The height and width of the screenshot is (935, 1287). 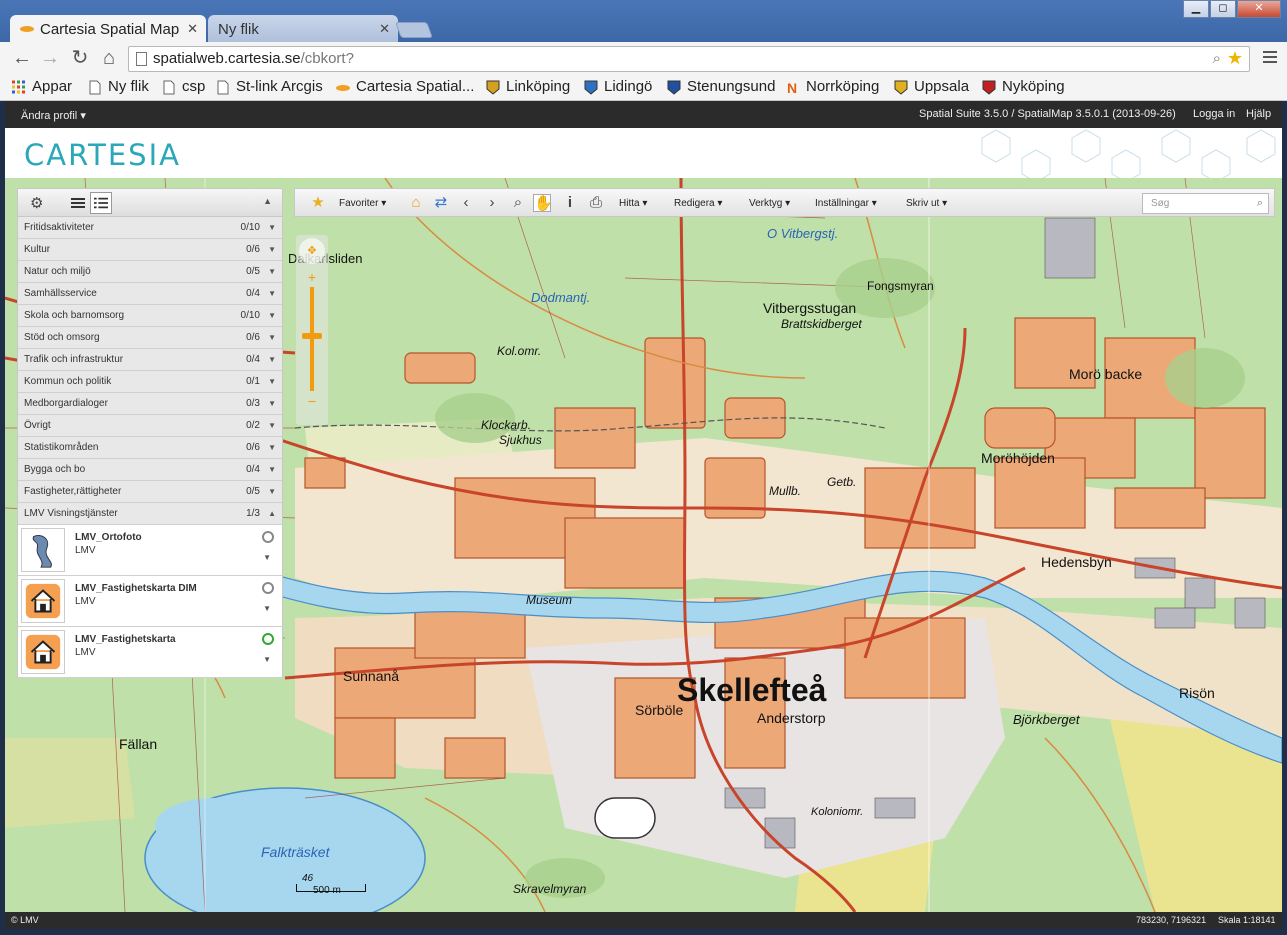 I want to click on collapse-up-icon: ▲, so click(x=267, y=201).